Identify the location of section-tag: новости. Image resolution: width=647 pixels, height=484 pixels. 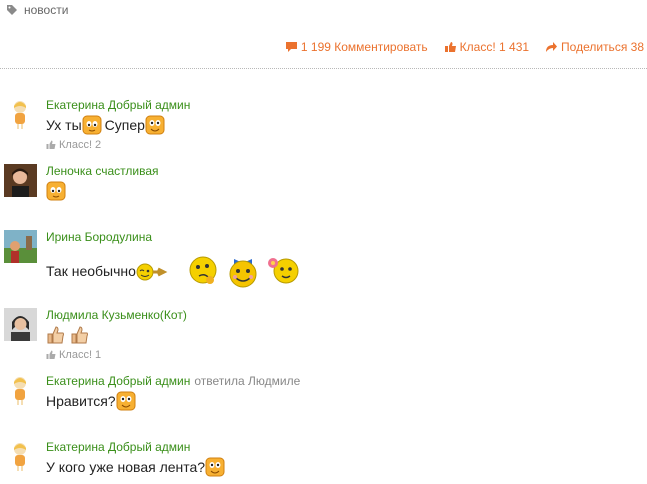
(37, 10).